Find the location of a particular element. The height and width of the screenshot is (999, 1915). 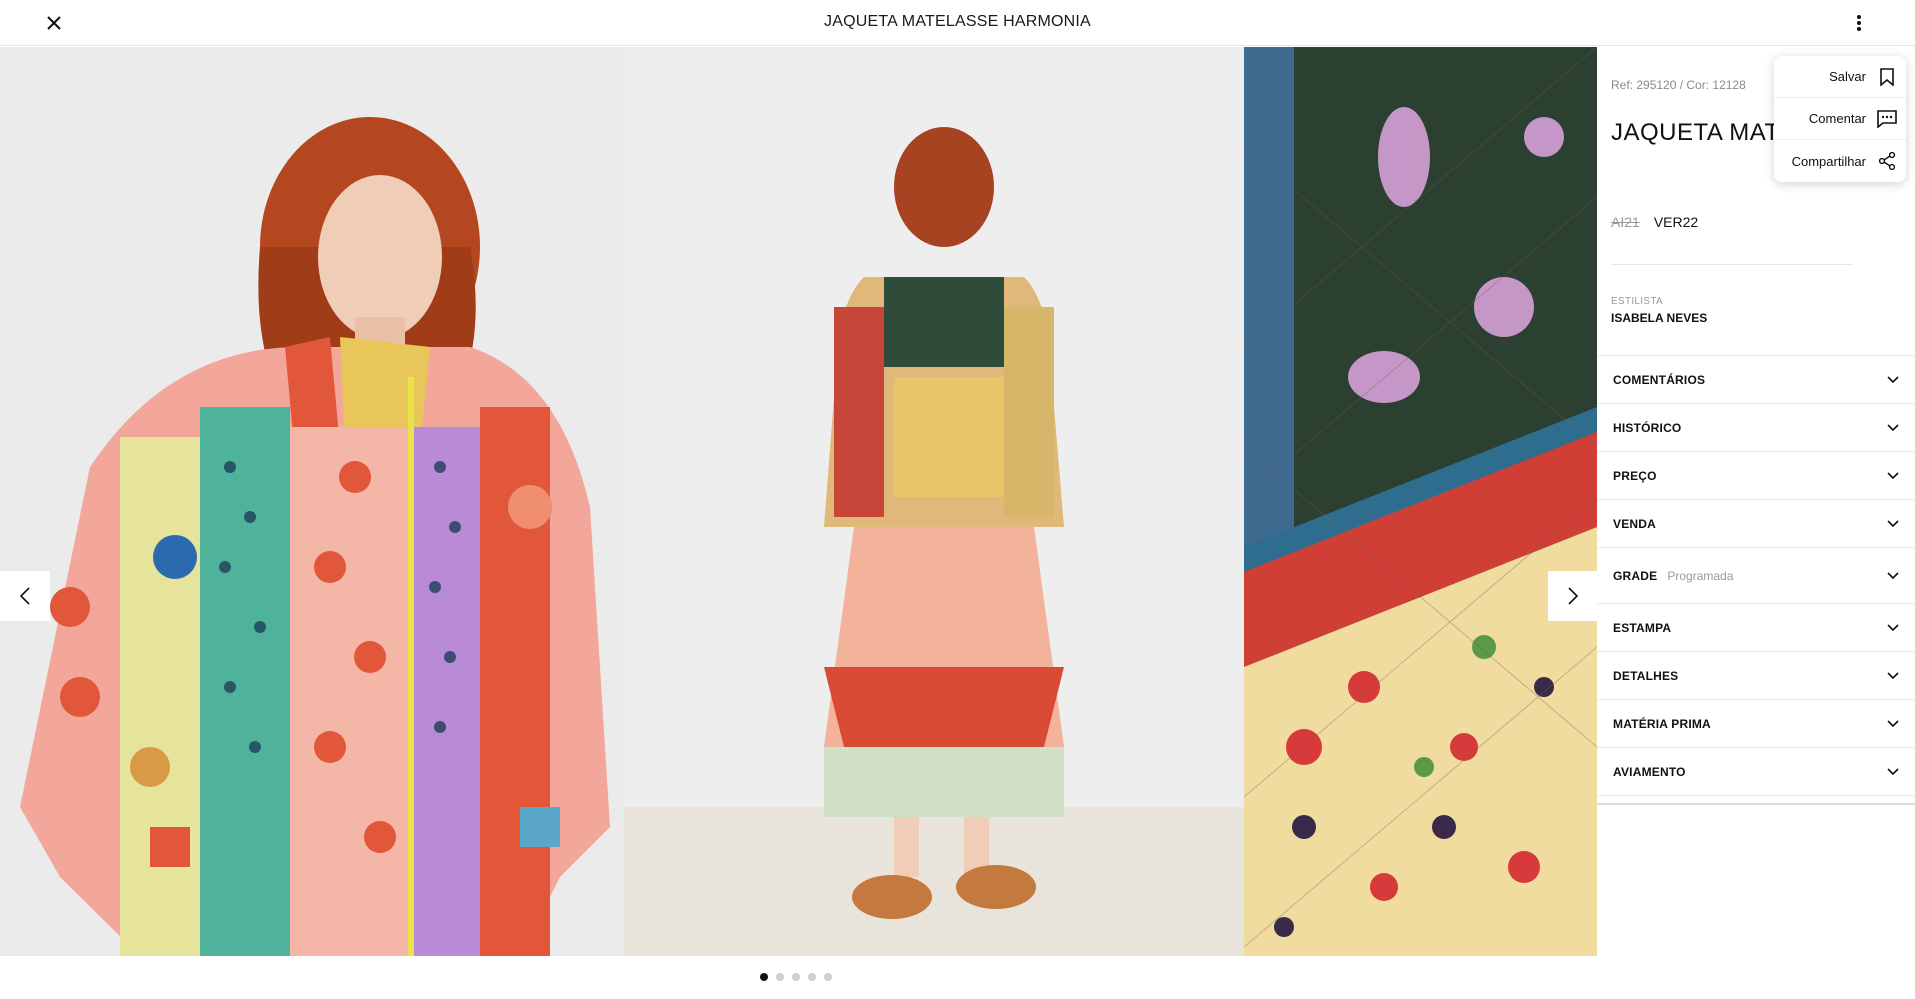

top-bar: JAQUETA MATELASSE HARMONIA is located at coordinates (957, 23).